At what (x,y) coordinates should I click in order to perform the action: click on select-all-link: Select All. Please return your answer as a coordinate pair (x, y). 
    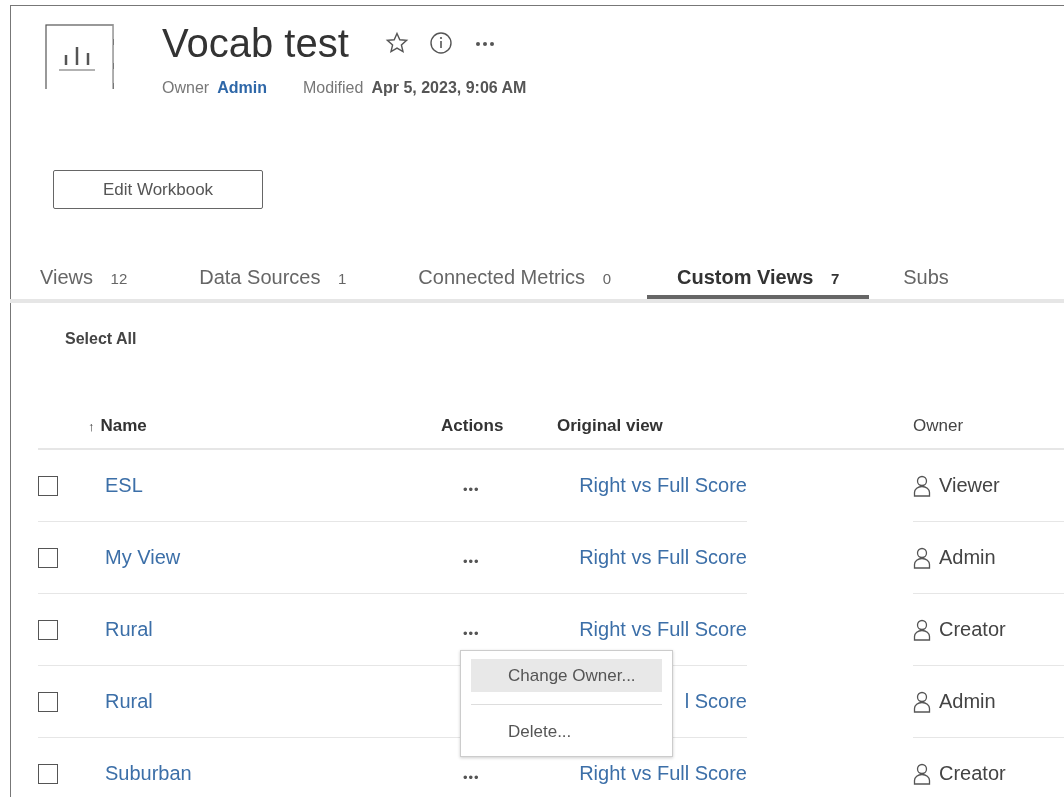
    Looking at the image, I should click on (101, 339).